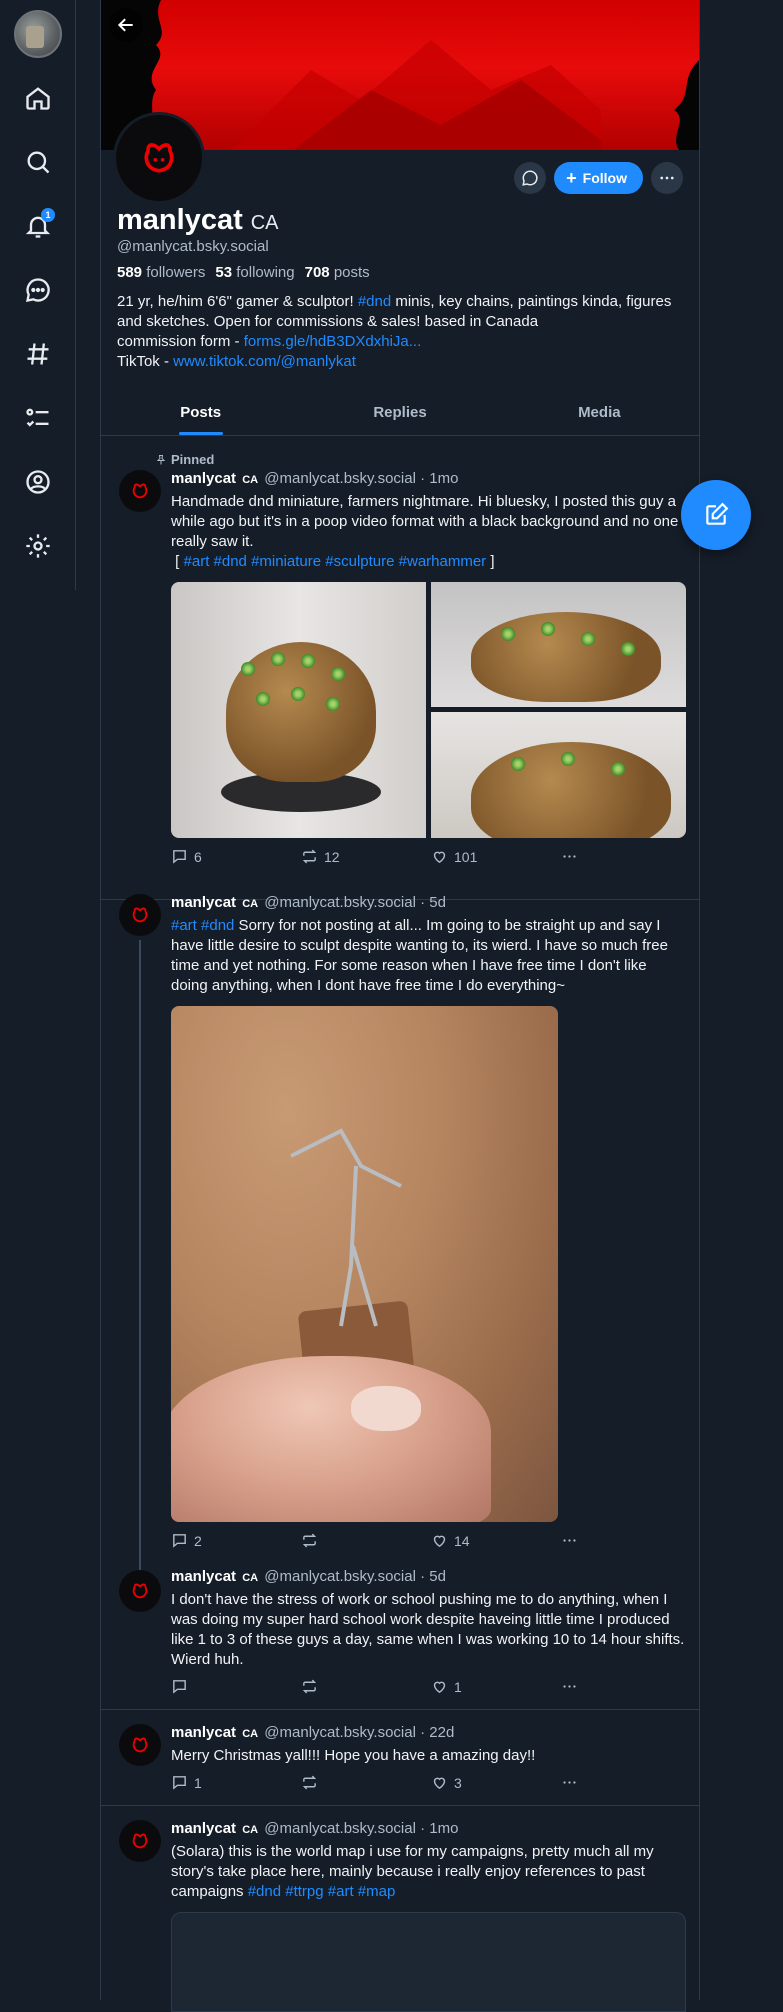 This screenshot has height=2012, width=783. What do you see at coordinates (159, 158) in the screenshot?
I see `profile-avatar` at bounding box center [159, 158].